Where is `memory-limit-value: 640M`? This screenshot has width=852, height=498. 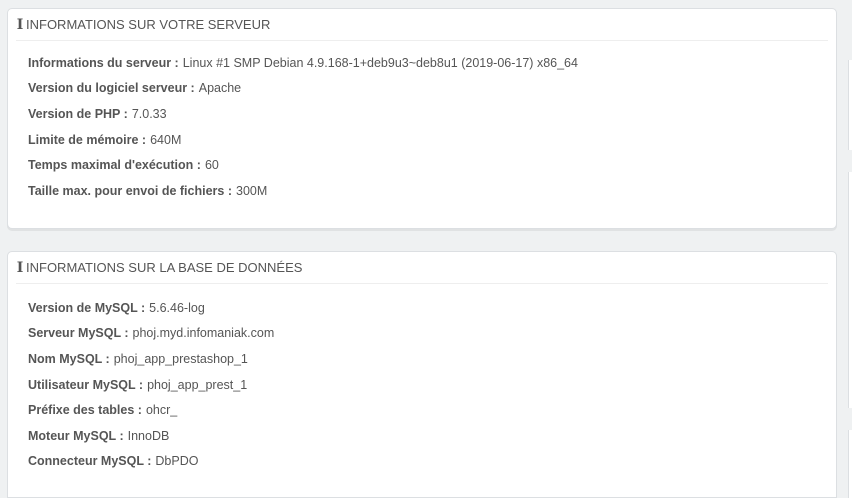
memory-limit-value: 640M is located at coordinates (166, 139).